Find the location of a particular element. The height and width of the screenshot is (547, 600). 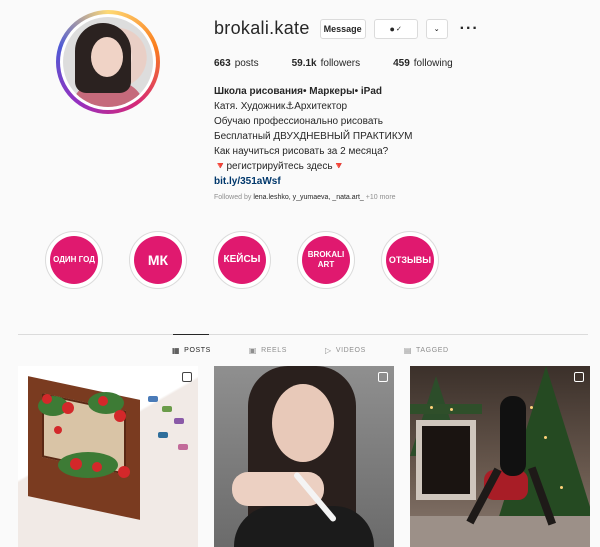

check-icon: ✓ is located at coordinates (398, 29).